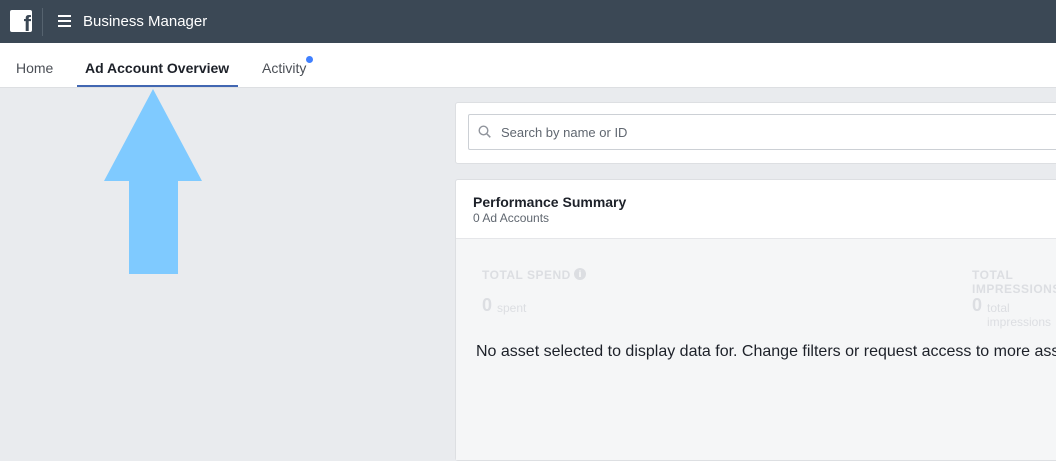  I want to click on tab-activity: Activity, so click(284, 68).